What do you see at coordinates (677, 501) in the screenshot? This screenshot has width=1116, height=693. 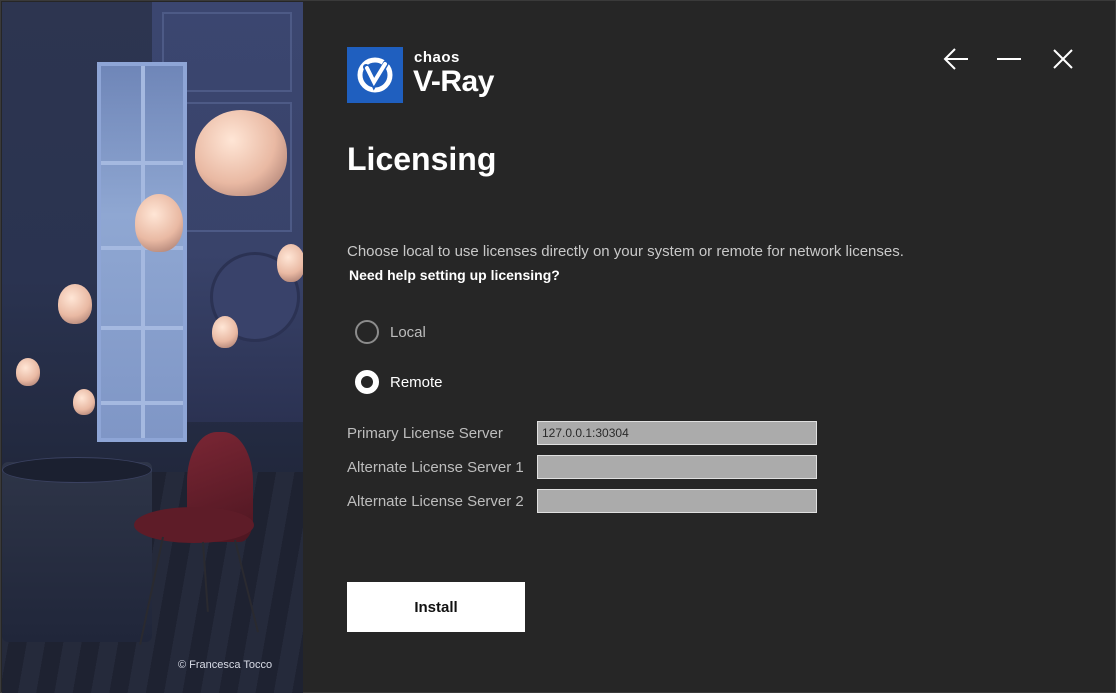 I see `alternate-server-2-input` at bounding box center [677, 501].